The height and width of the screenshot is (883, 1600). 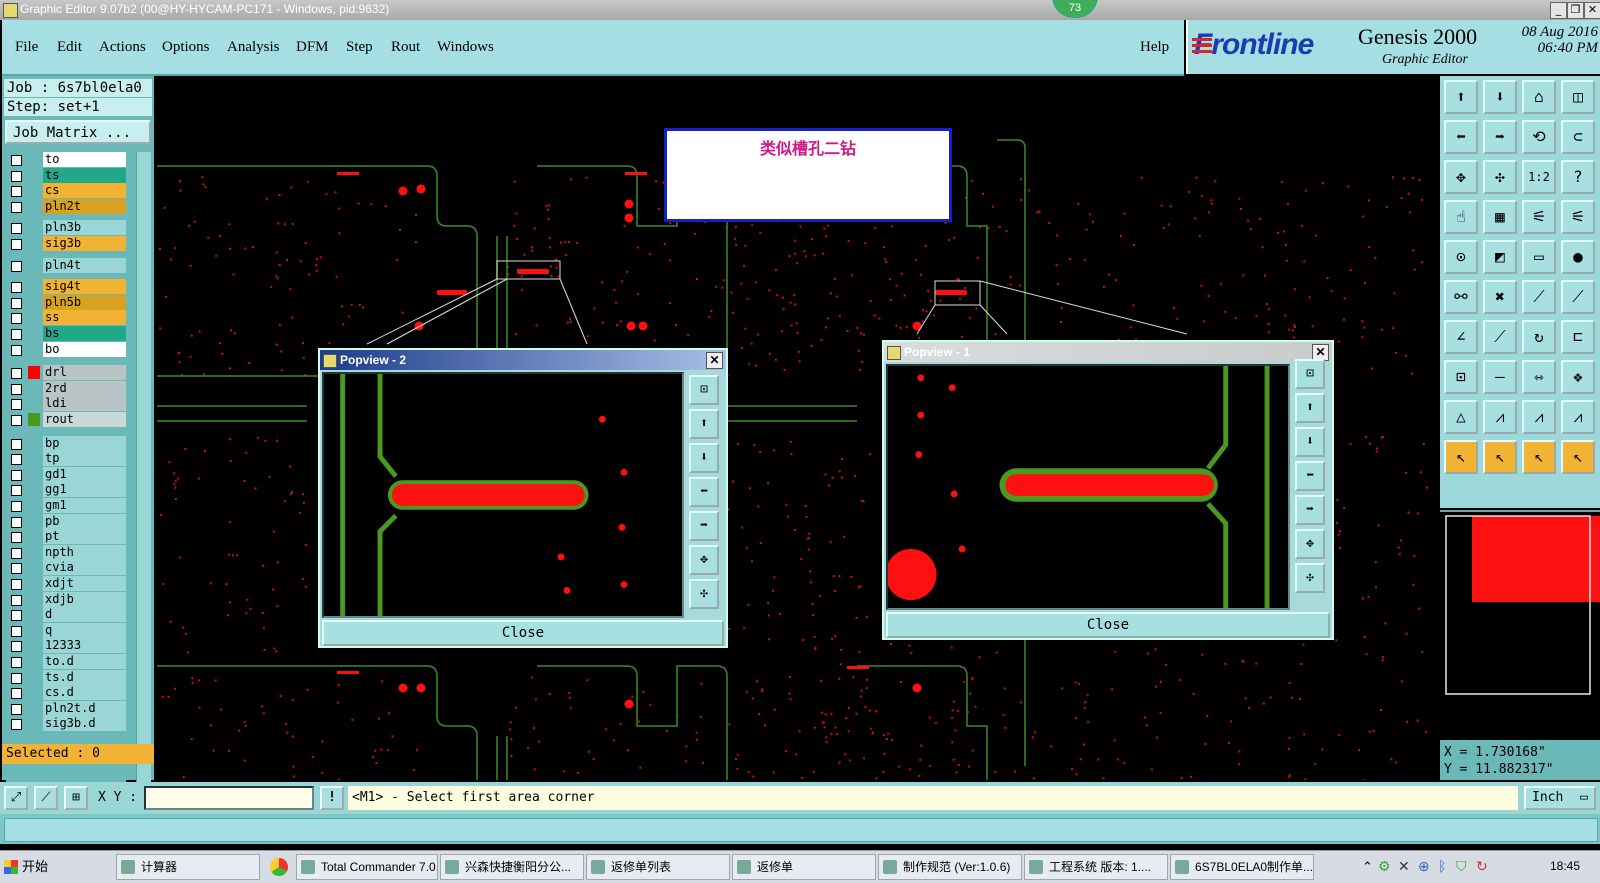 What do you see at coordinates (1461, 337) in the screenshot?
I see `tool-button-25-icon: ∠` at bounding box center [1461, 337].